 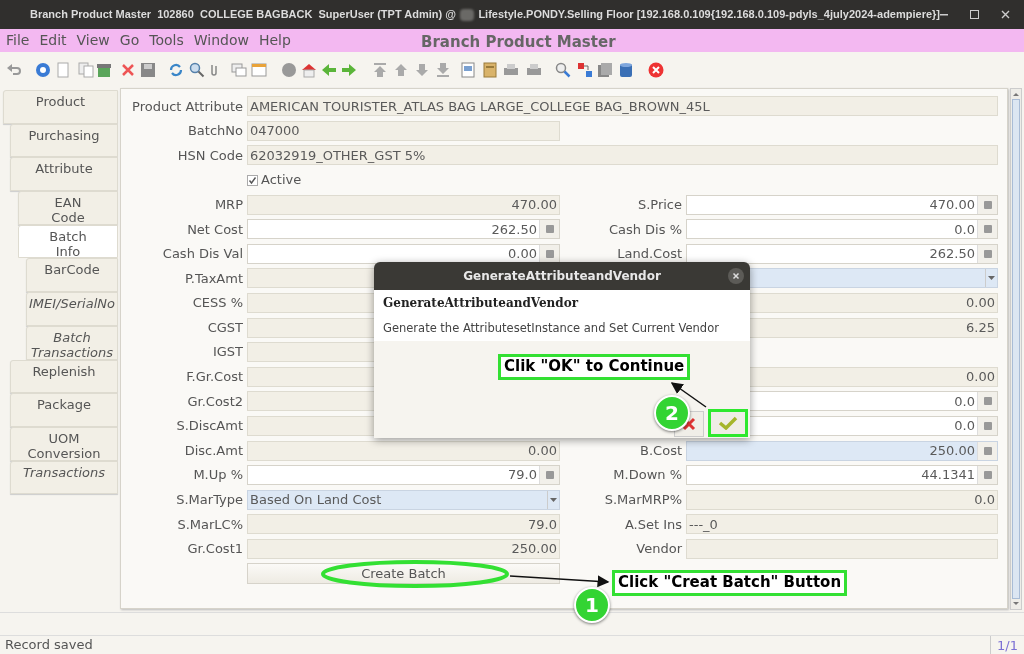 I want to click on input-field: AMERICAN TOURISTER_ATLAS BAG LARGE_COLLEGE BAG_BROWN_45L, so click(x=622, y=106).